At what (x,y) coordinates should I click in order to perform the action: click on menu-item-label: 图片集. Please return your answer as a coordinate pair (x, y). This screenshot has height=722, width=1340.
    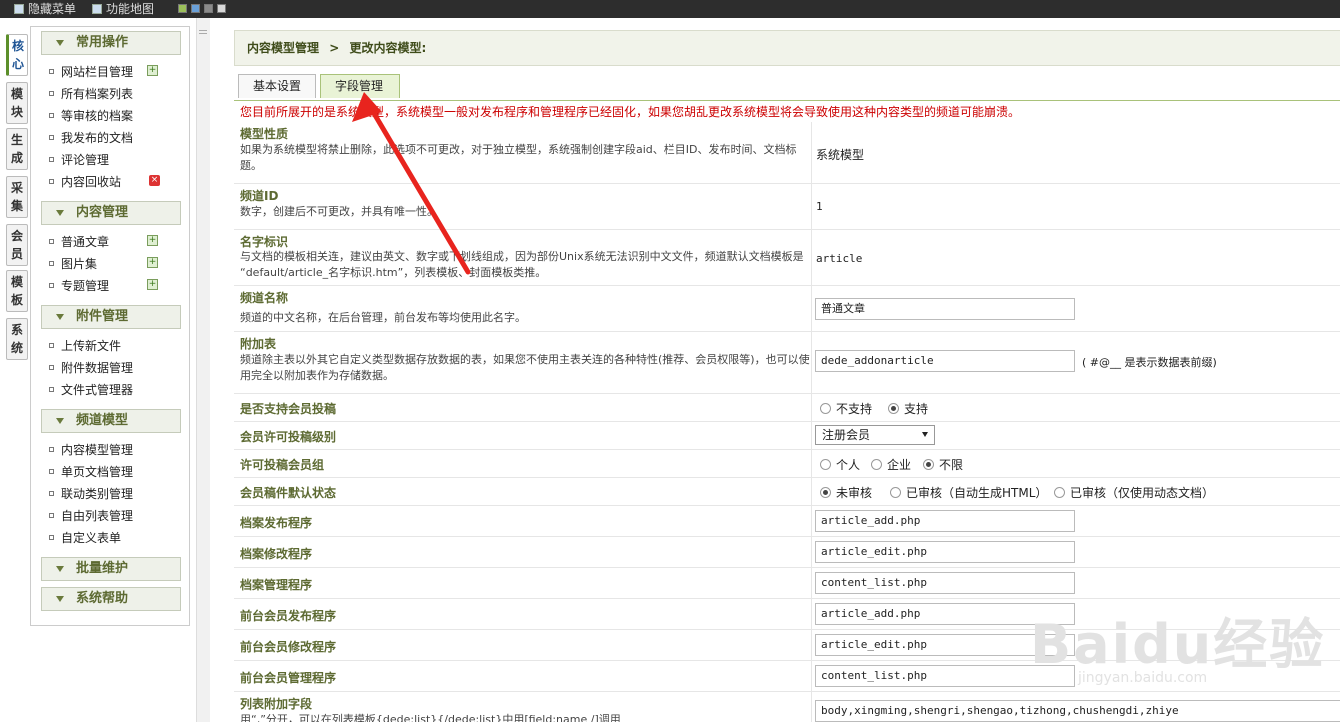
    Looking at the image, I should click on (79, 264).